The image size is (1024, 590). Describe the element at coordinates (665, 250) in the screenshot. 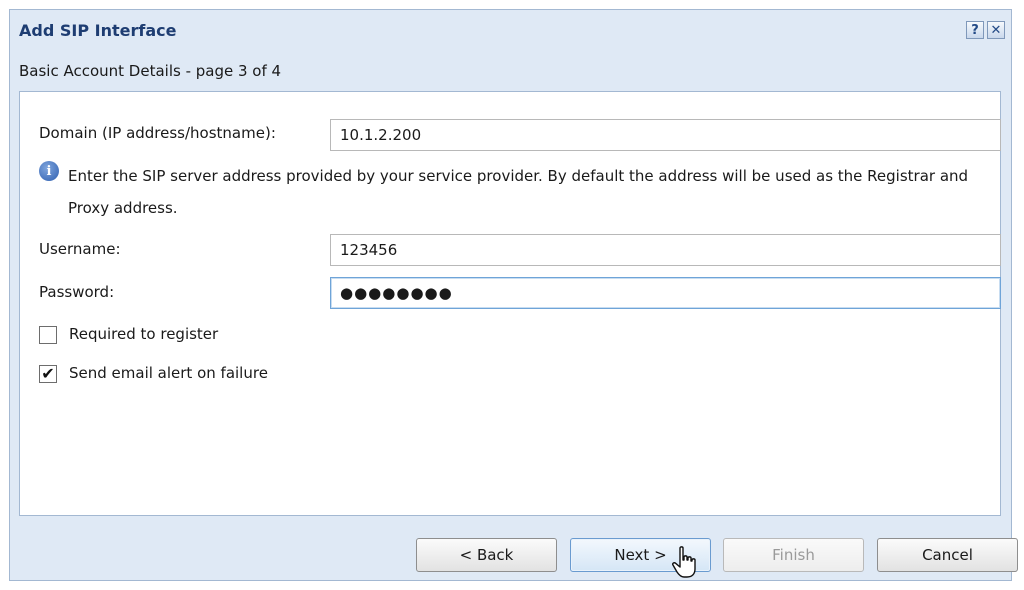

I see `username-input` at that location.